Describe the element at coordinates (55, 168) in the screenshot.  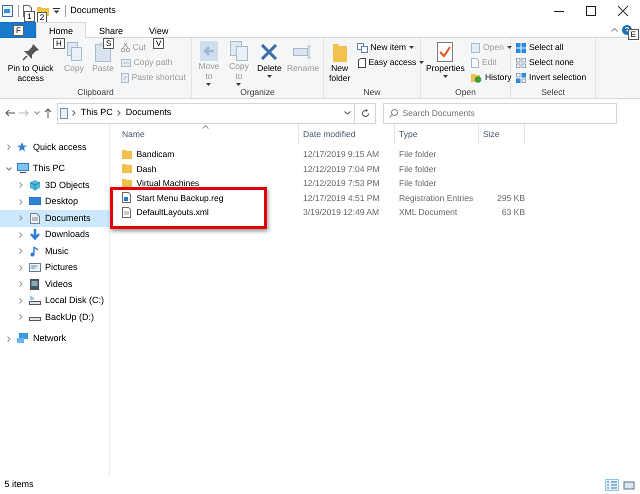
I see `sidebar-item: This PC` at that location.